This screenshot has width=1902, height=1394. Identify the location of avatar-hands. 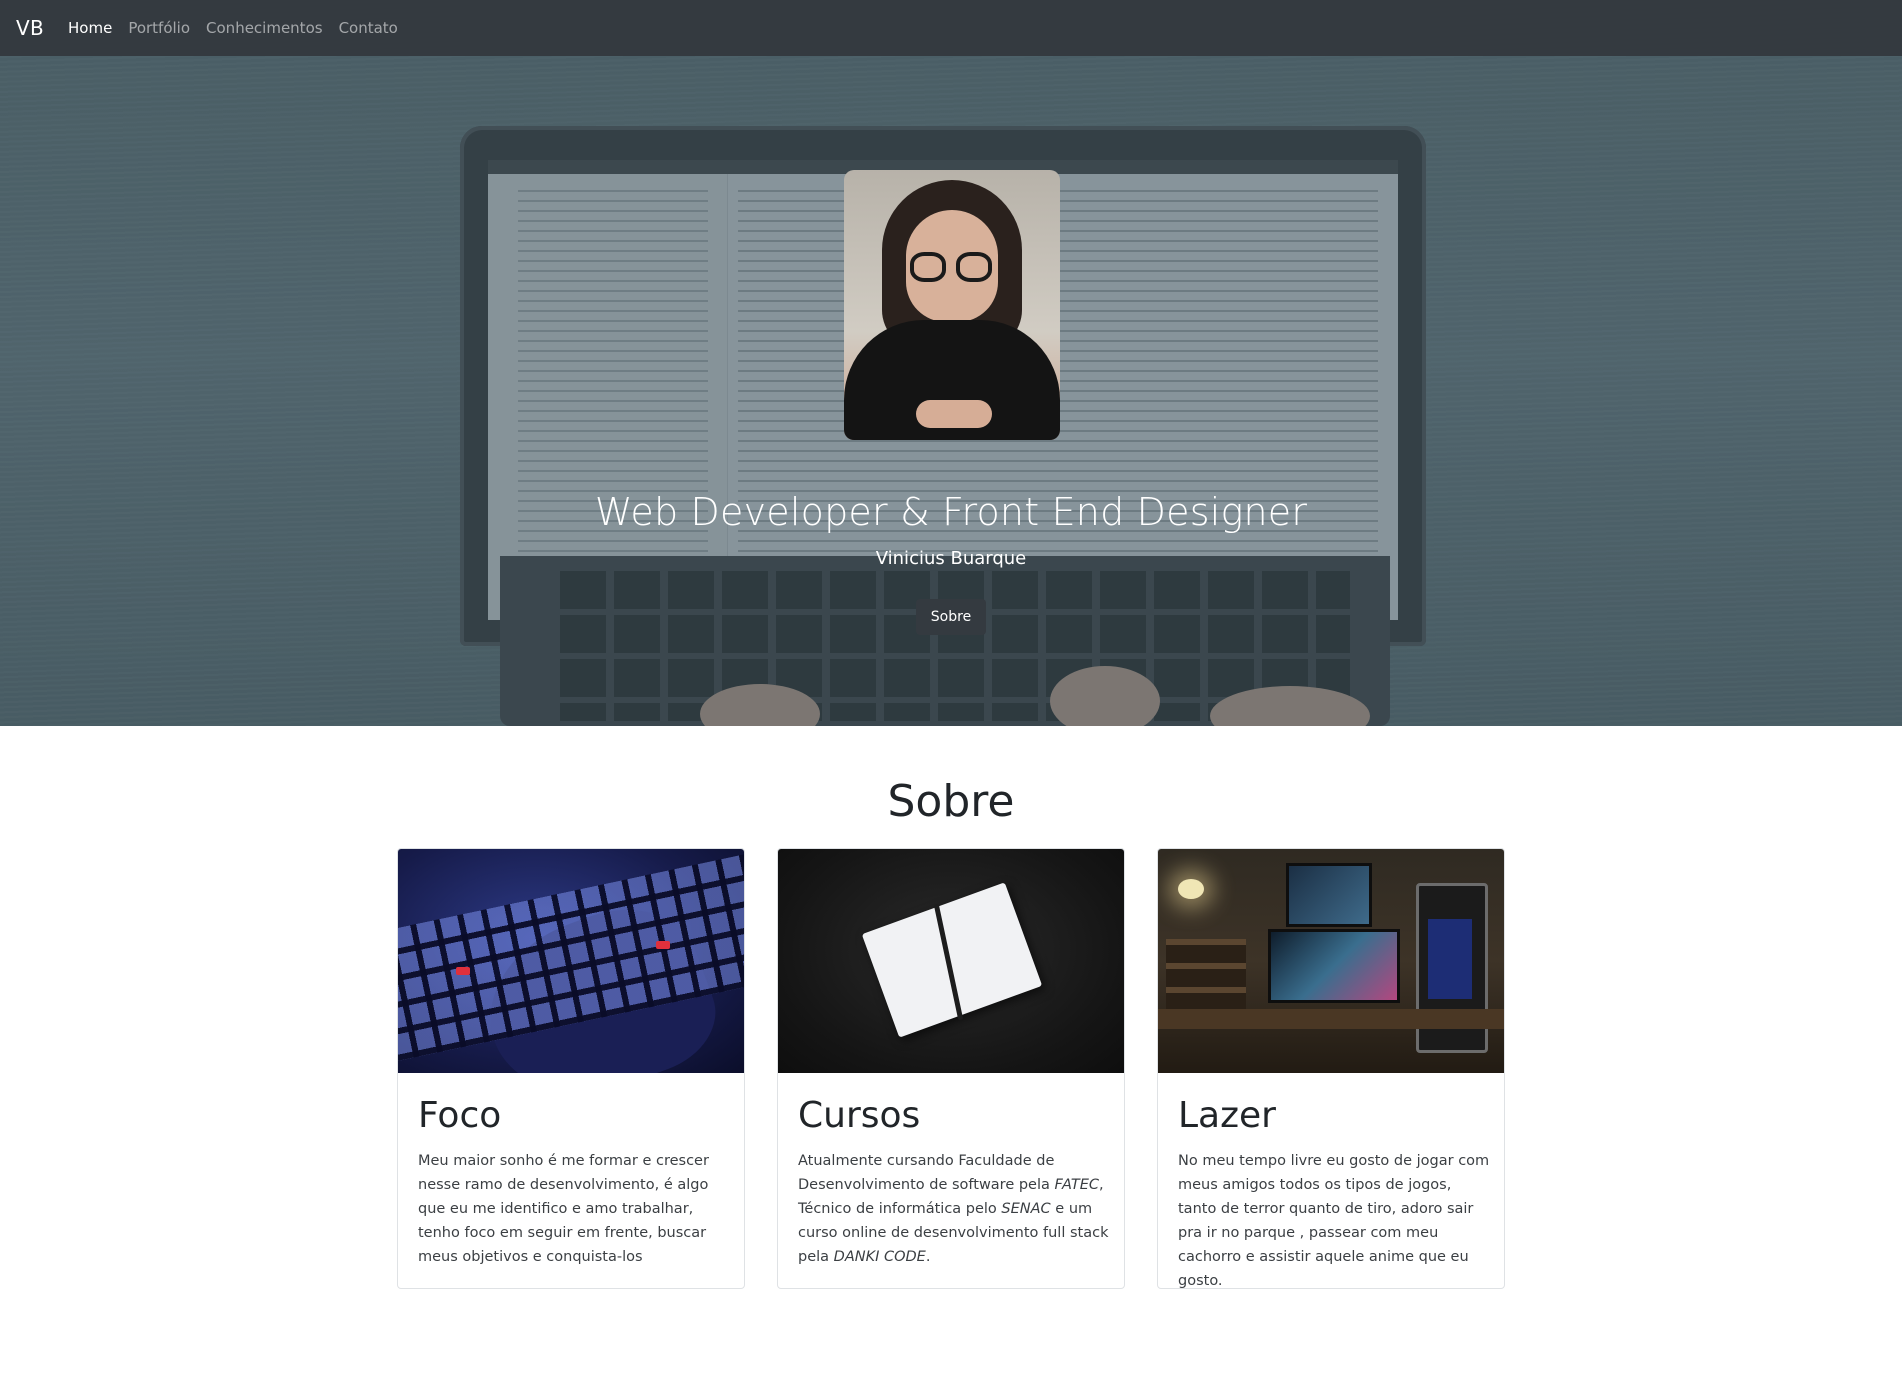
(954, 414).